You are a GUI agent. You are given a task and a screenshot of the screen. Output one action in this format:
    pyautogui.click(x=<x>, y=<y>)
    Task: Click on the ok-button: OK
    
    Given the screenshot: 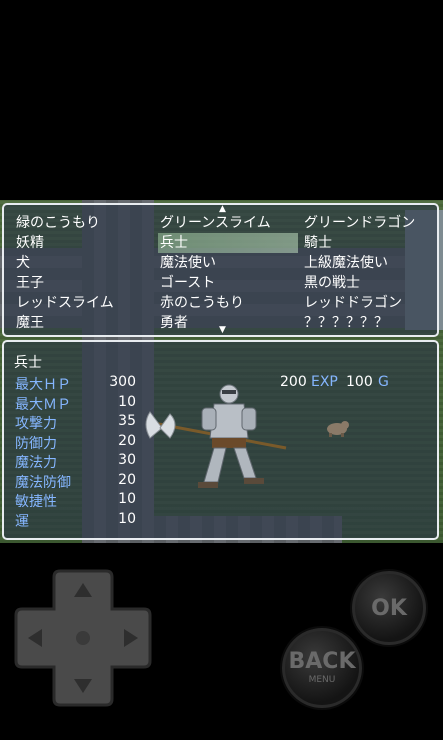 What is the action you would take?
    pyautogui.click(x=389, y=608)
    